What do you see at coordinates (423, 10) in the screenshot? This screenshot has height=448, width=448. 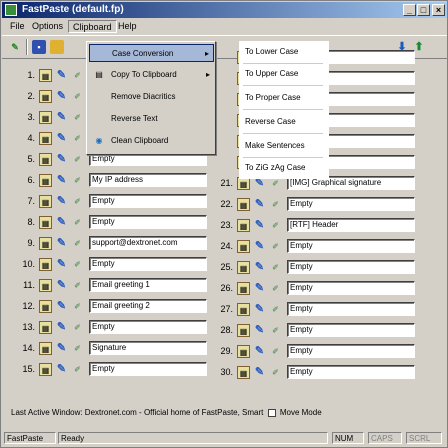 I see `maximize-button: □` at bounding box center [423, 10].